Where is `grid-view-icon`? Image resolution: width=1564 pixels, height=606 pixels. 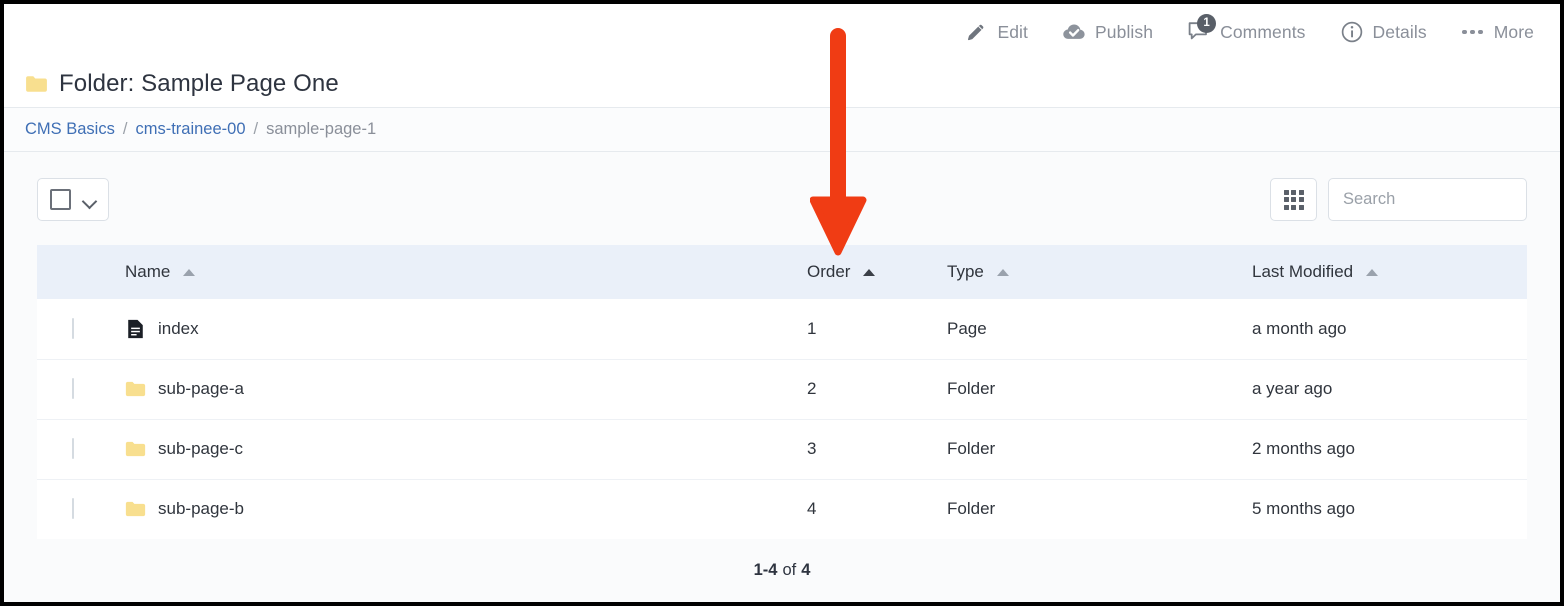
grid-view-icon is located at coordinates (1293, 199).